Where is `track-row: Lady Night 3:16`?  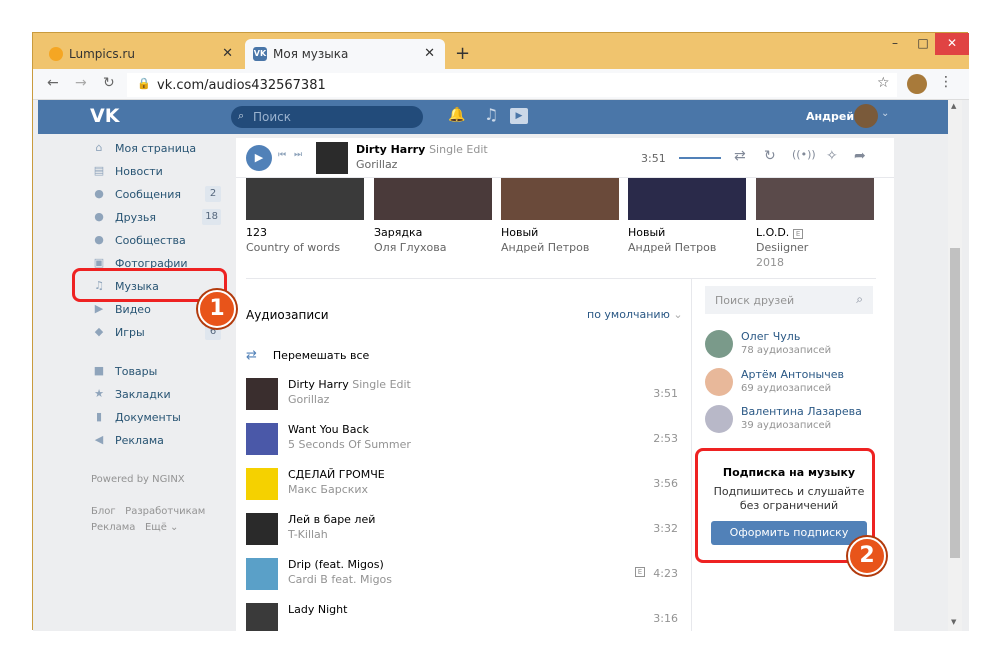 track-row: Lady Night 3:16 is located at coordinates (462, 615).